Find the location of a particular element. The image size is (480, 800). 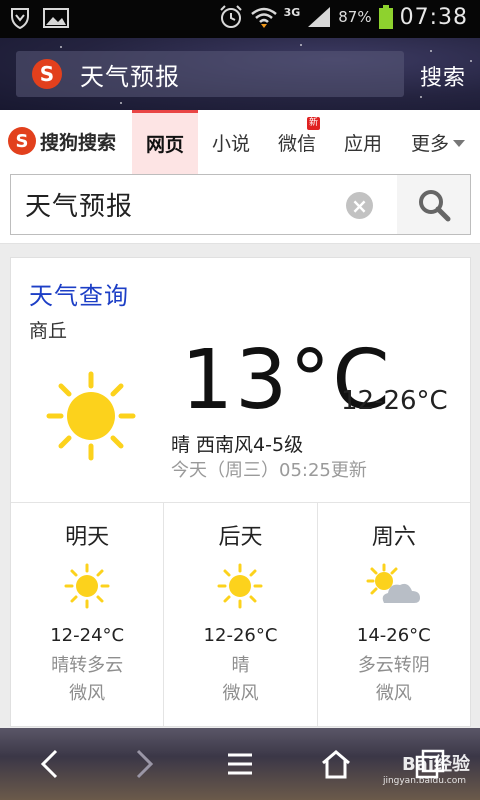

watermark-url: jingyan.baidu.com is located at coordinates (424, 781).